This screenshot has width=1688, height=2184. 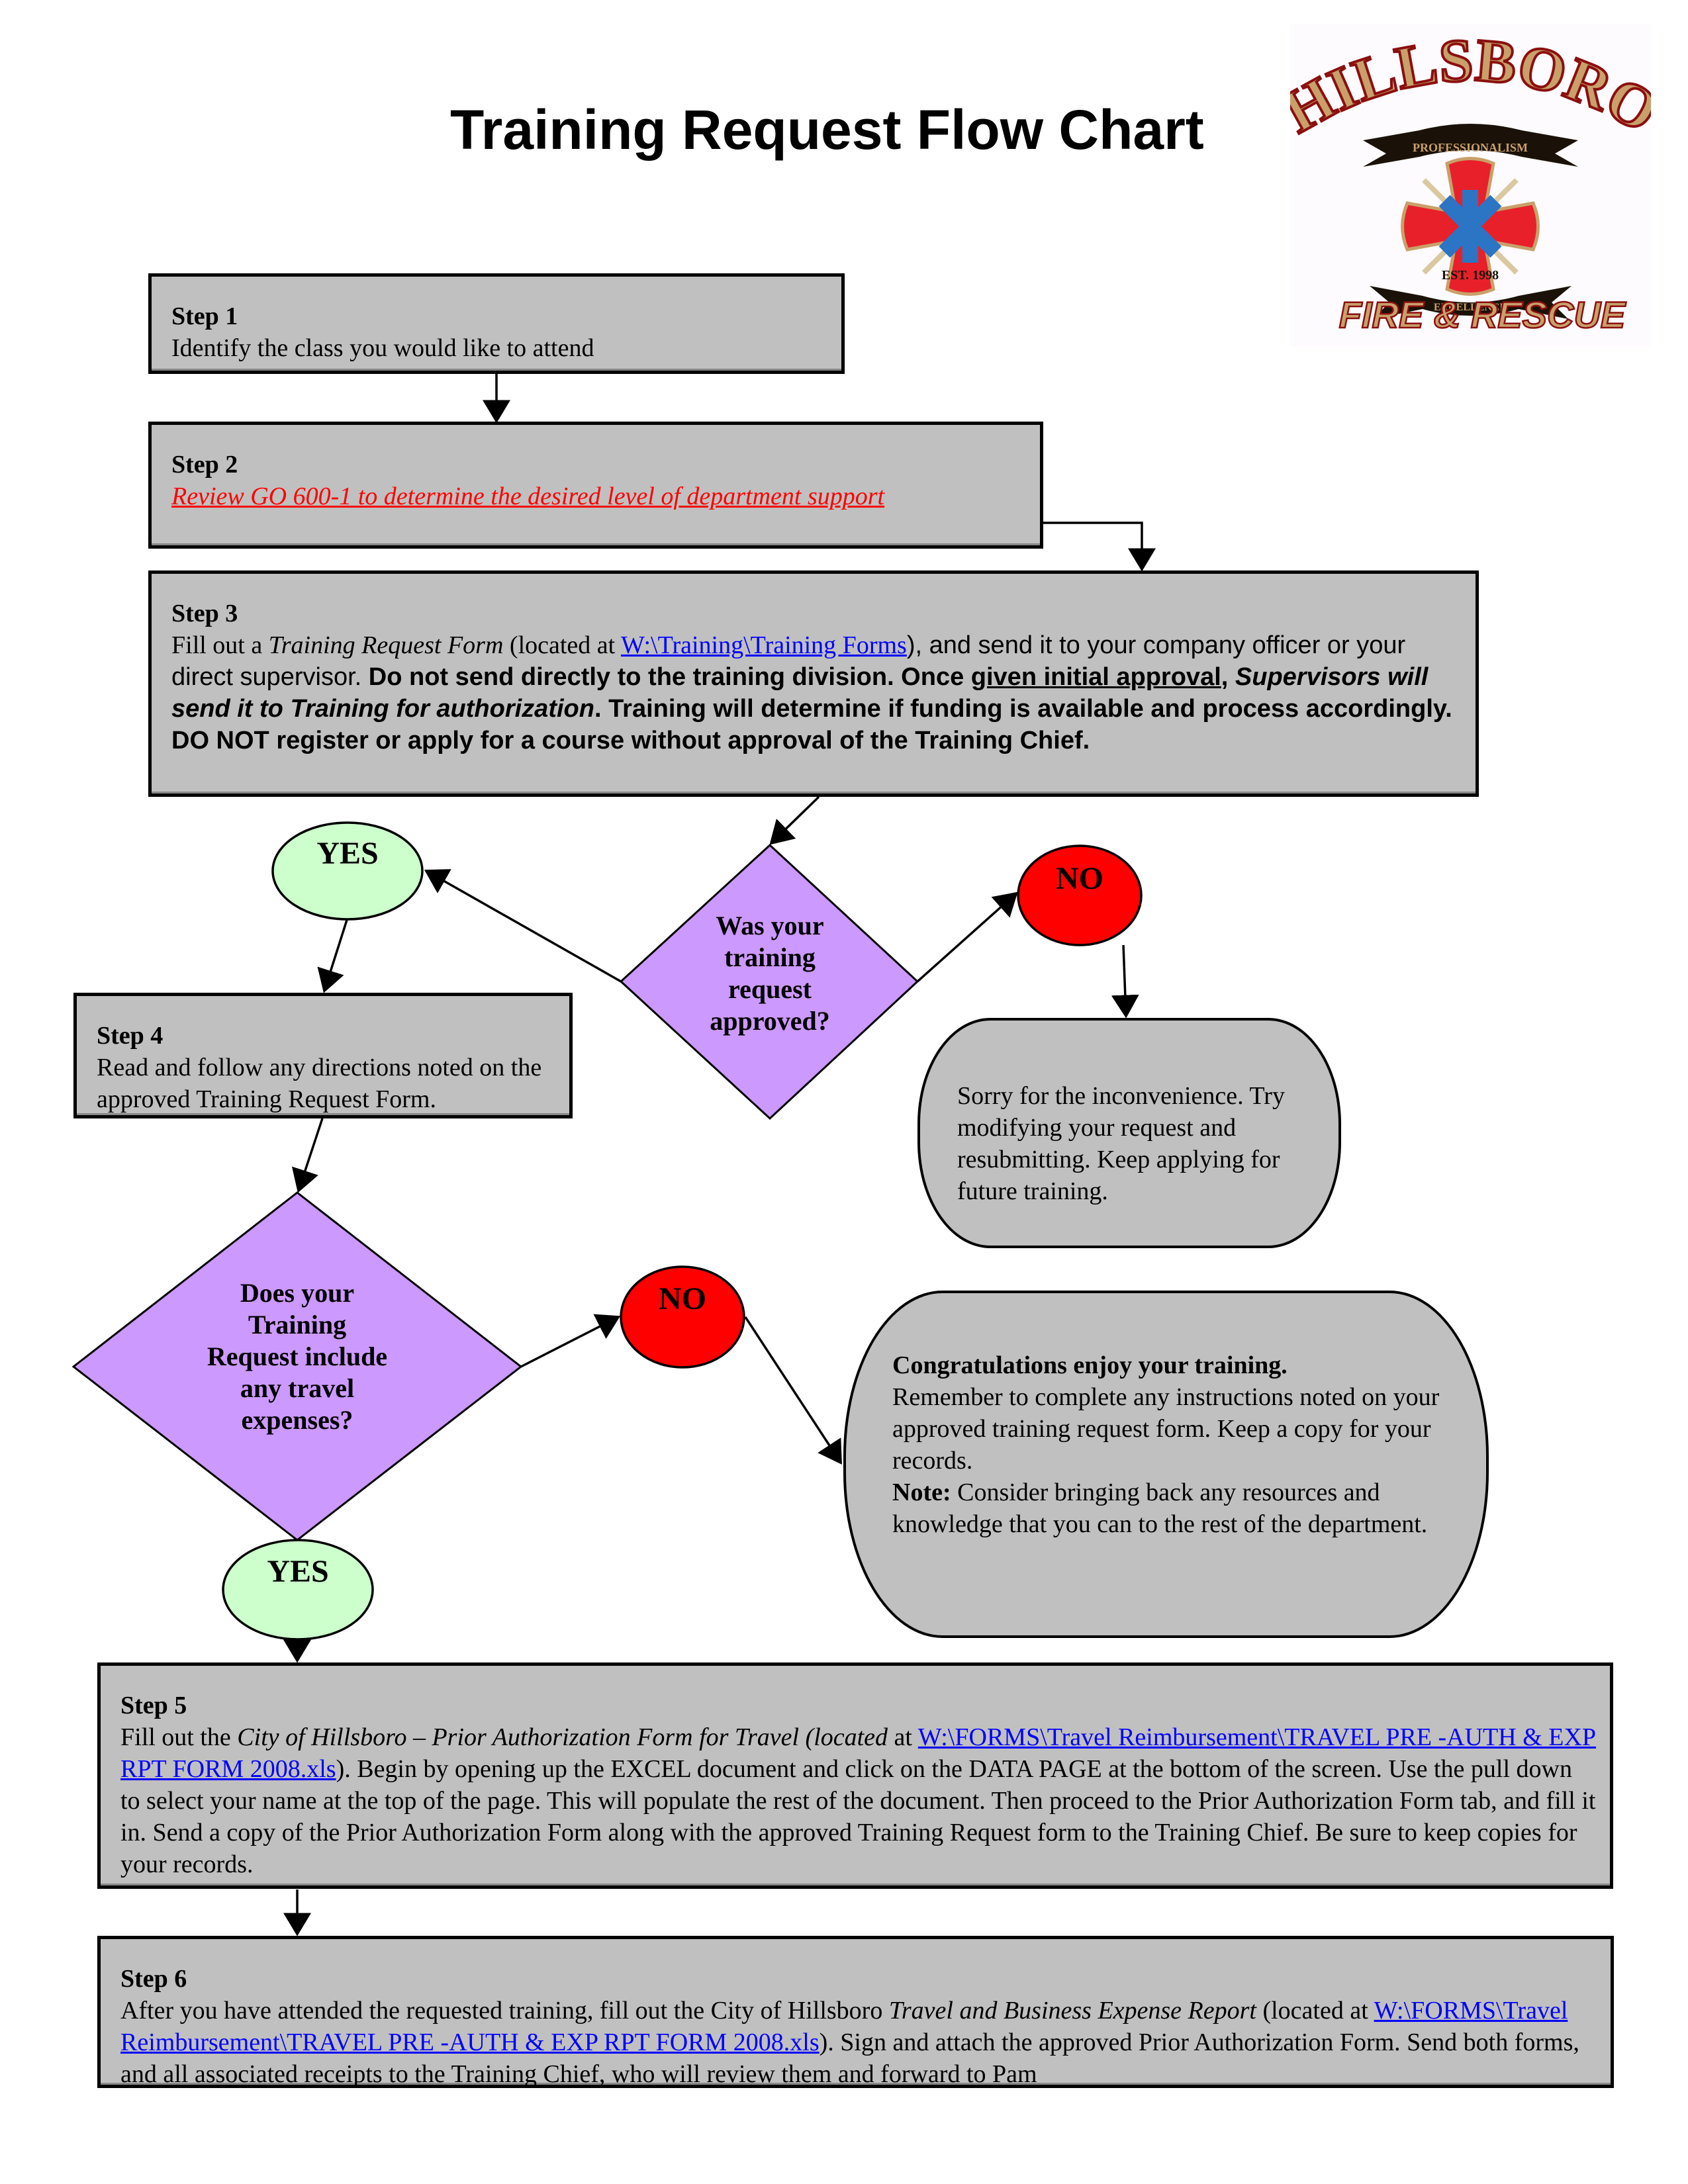 I want to click on arrow-decision2-to-no2, so click(x=570, y=1341).